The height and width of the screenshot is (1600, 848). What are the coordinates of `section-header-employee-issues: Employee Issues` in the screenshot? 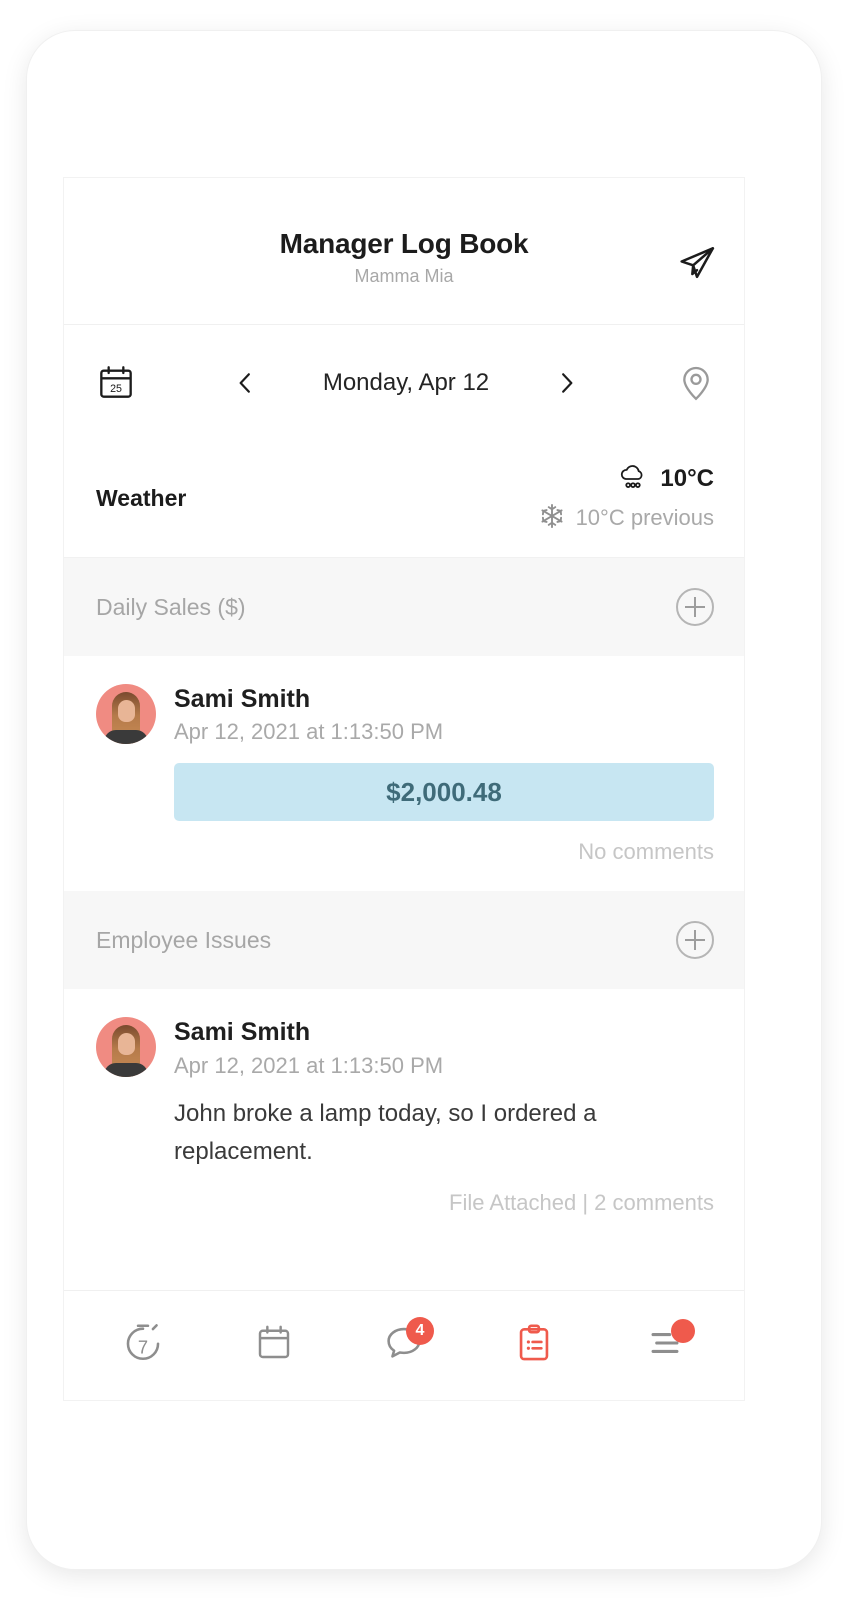 It's located at (404, 940).